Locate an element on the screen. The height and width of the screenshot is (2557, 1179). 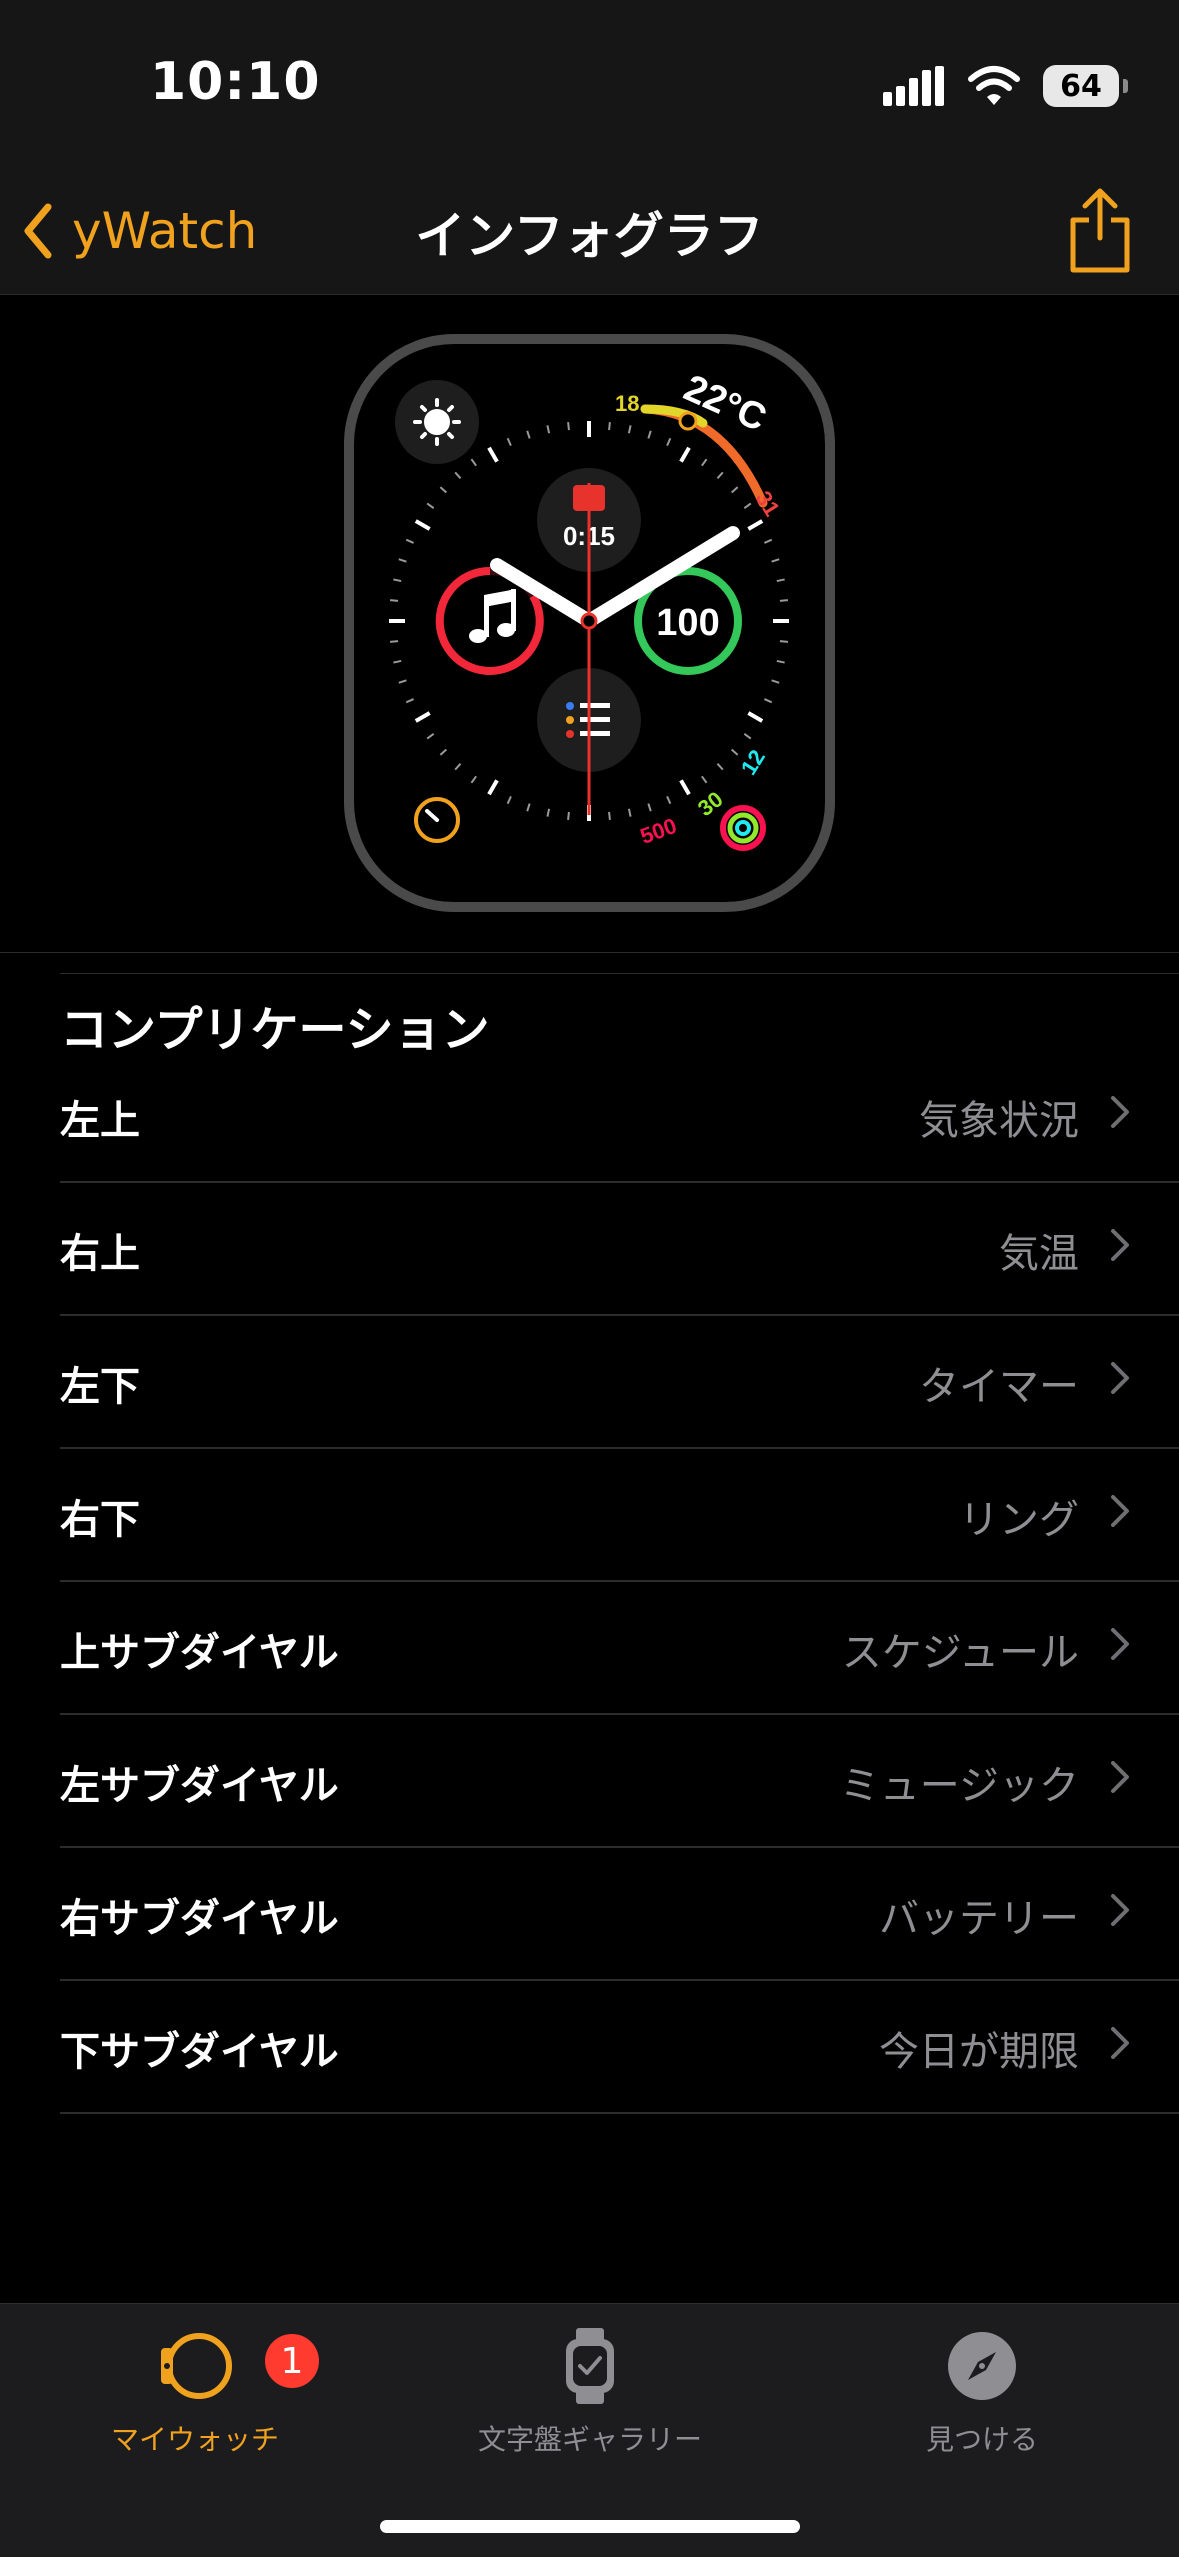
tab-discover: 見つける is located at coordinates (982, 2392).